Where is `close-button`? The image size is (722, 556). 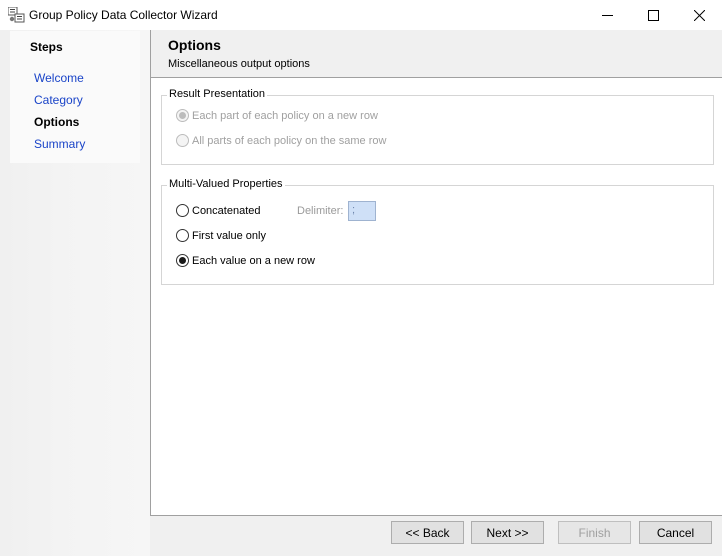
close-button is located at coordinates (699, 15).